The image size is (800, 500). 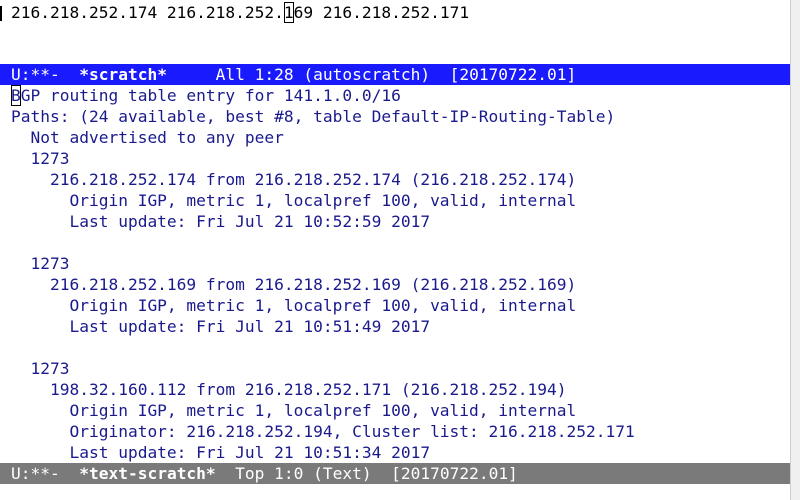 What do you see at coordinates (147, 12) in the screenshot?
I see `scratch-line-text-before: 216.218.252.174 216.218.252.` at bounding box center [147, 12].